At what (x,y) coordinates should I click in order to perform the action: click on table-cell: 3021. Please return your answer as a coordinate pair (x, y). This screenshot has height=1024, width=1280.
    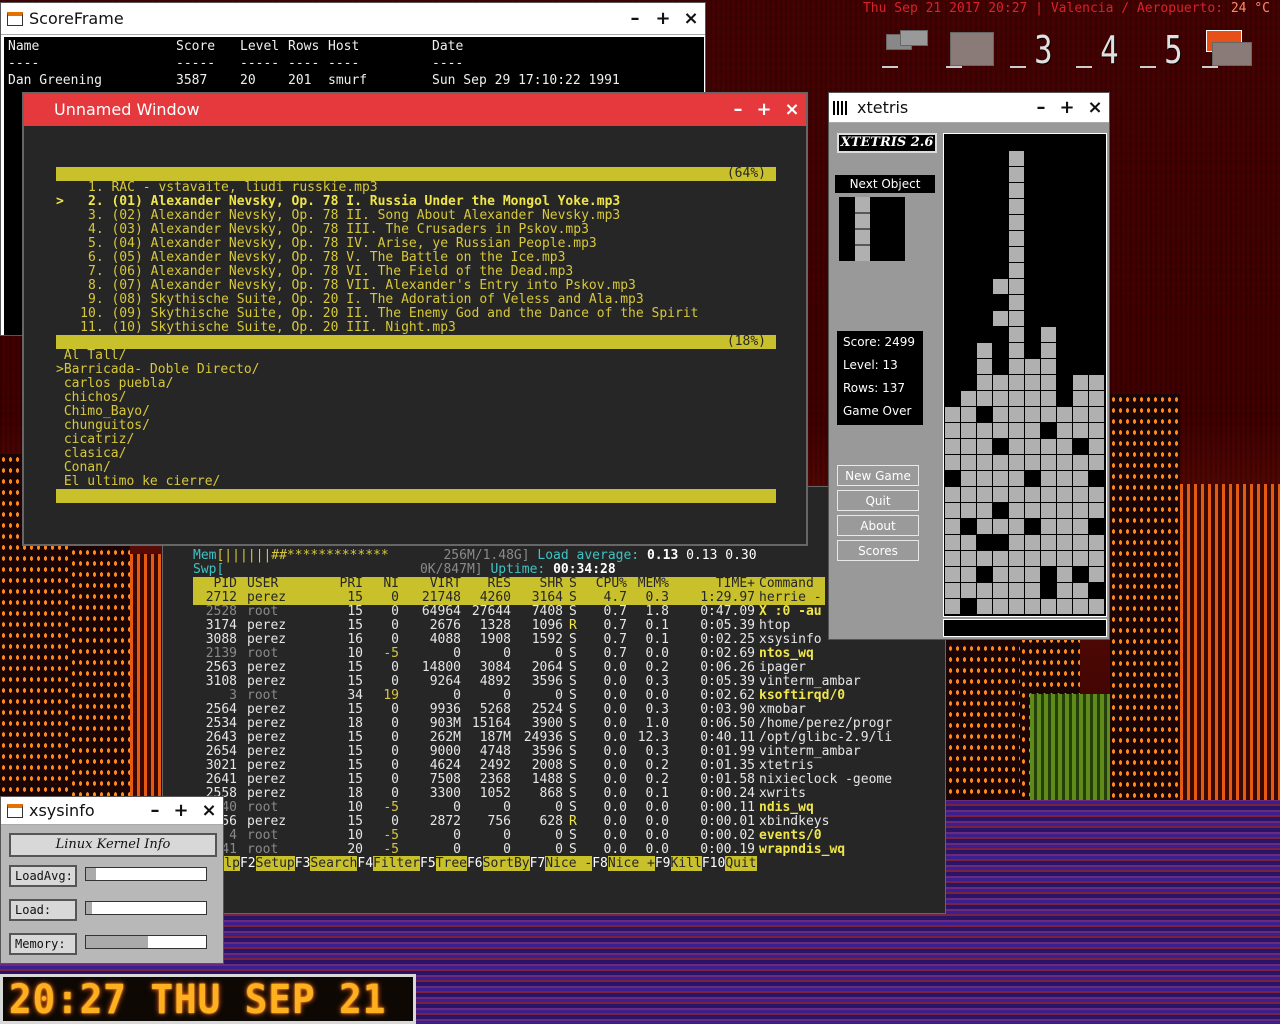
    Looking at the image, I should click on (221, 766).